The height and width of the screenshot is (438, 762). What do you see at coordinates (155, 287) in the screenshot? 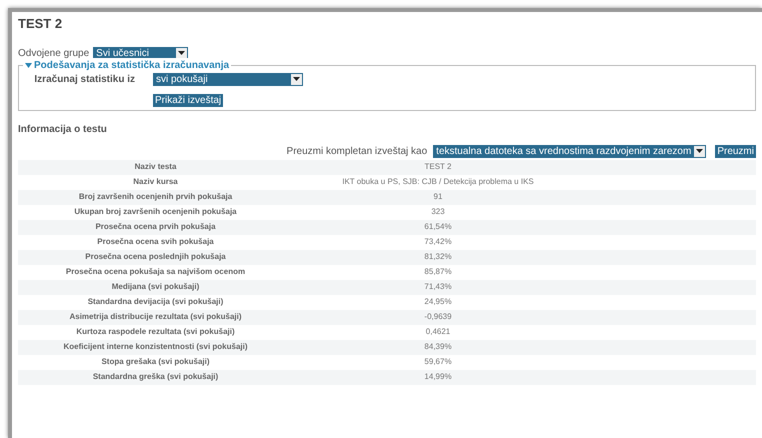
I see `statistic-label: Medijana (svi pokušaji)` at bounding box center [155, 287].